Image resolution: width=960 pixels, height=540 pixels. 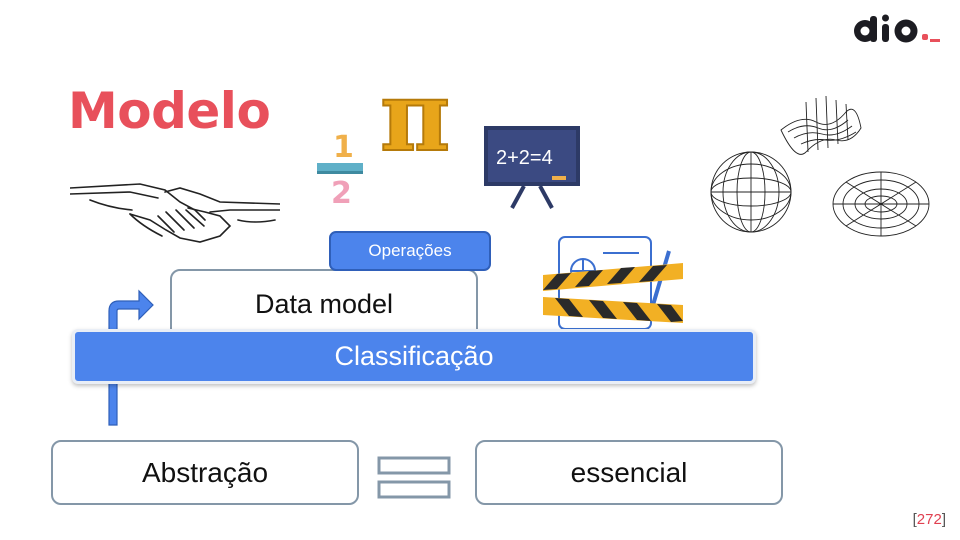 I want to click on wireframe-shapes-illustration, so click(x=822, y=169).